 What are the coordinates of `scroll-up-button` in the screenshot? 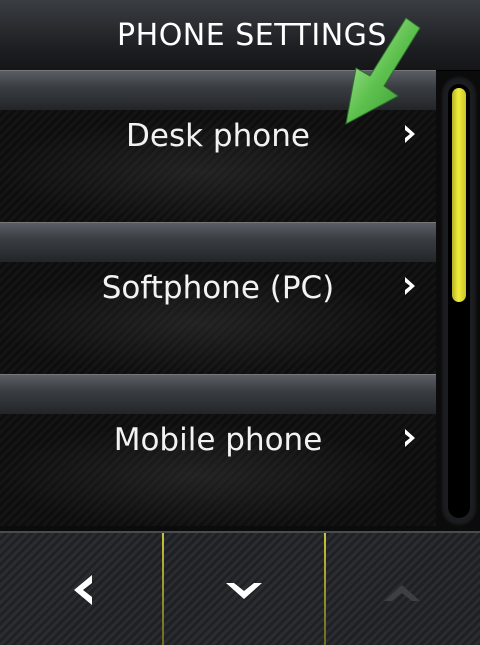 It's located at (403, 589).